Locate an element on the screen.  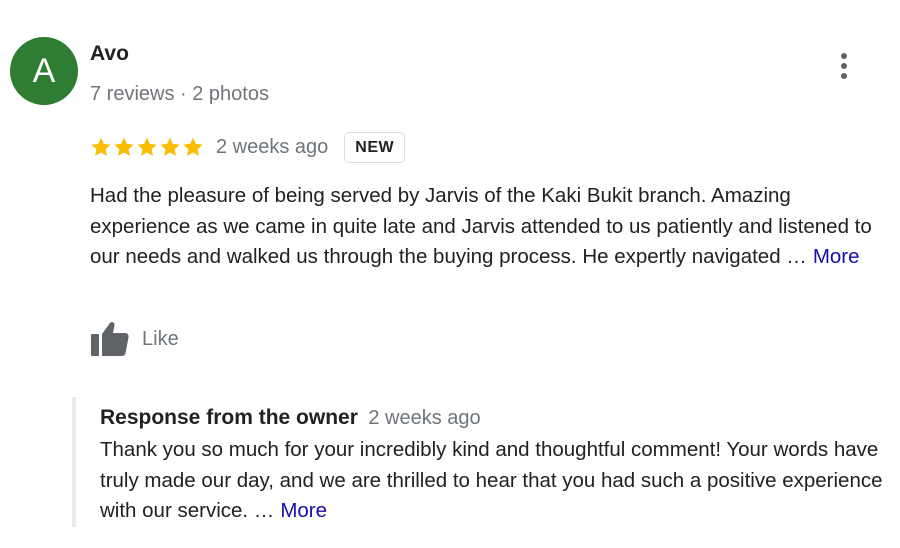
more-options-button is located at coordinates (844, 66).